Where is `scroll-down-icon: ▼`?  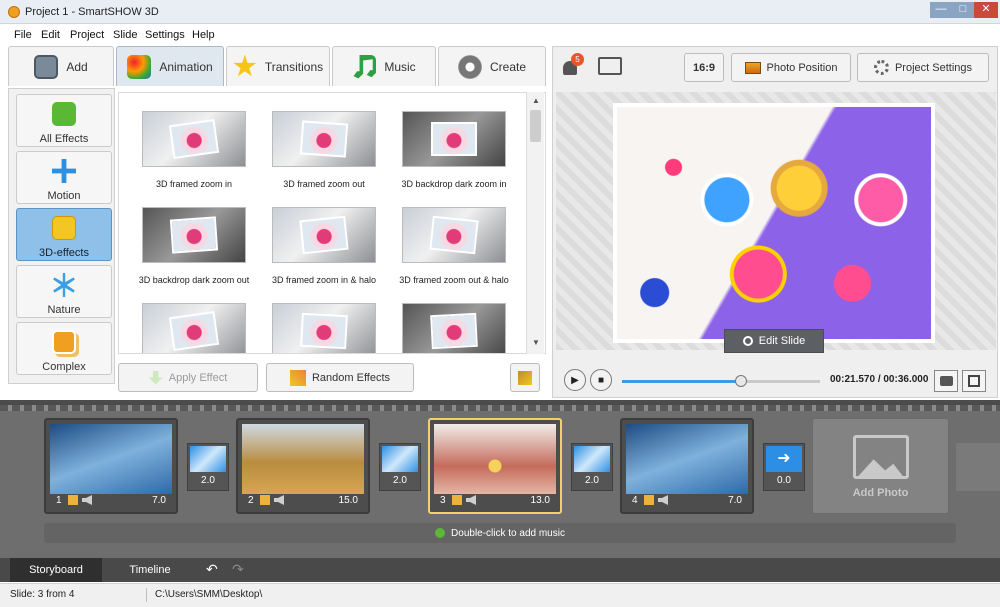 scroll-down-icon: ▼ is located at coordinates (536, 342).